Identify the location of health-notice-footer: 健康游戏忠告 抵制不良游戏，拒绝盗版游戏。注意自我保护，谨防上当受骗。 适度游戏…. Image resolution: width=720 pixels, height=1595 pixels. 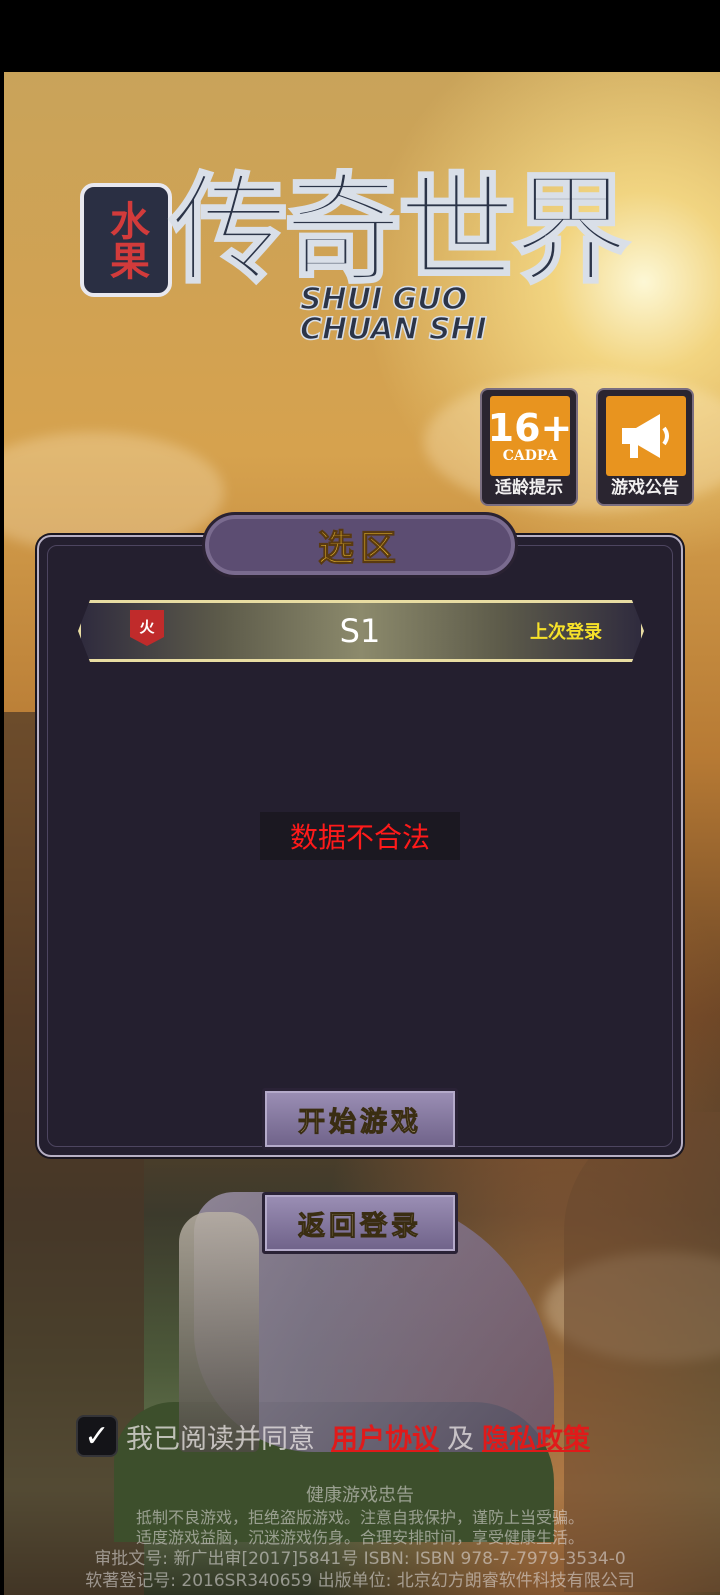
(360, 1538).